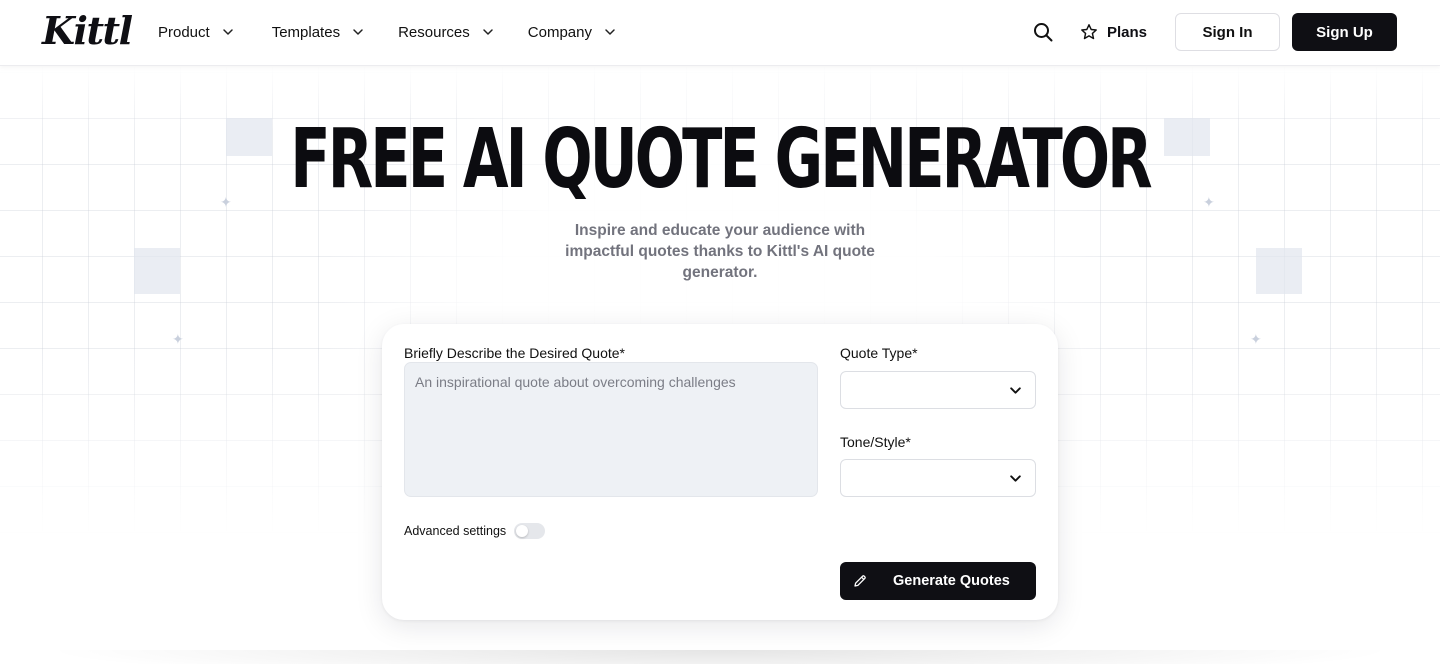 This screenshot has height=664, width=1440. Describe the element at coordinates (1344, 32) in the screenshot. I see `sign-up-button: Sign Up` at that location.